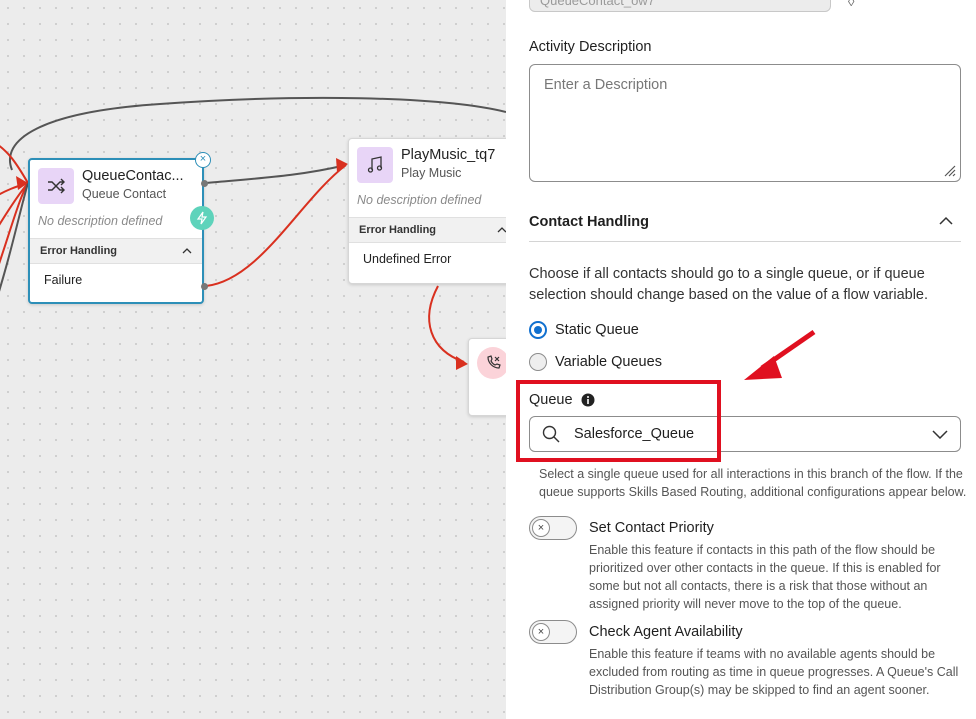  What do you see at coordinates (202, 218) in the screenshot?
I see `lightning-icon` at bounding box center [202, 218].